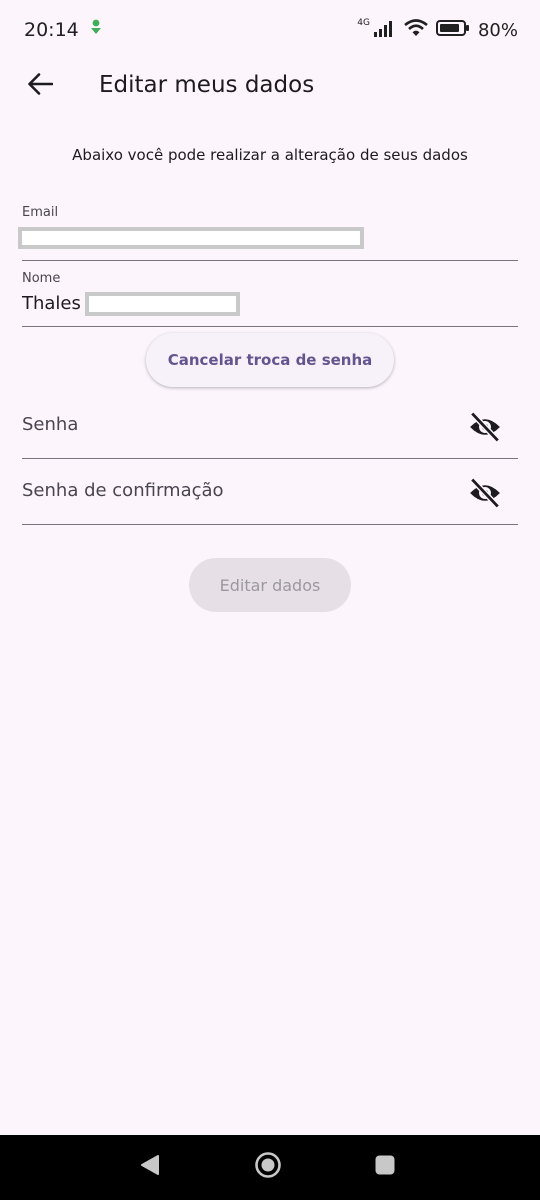 The width and height of the screenshot is (540, 1200). I want to click on back-button, so click(40, 86).